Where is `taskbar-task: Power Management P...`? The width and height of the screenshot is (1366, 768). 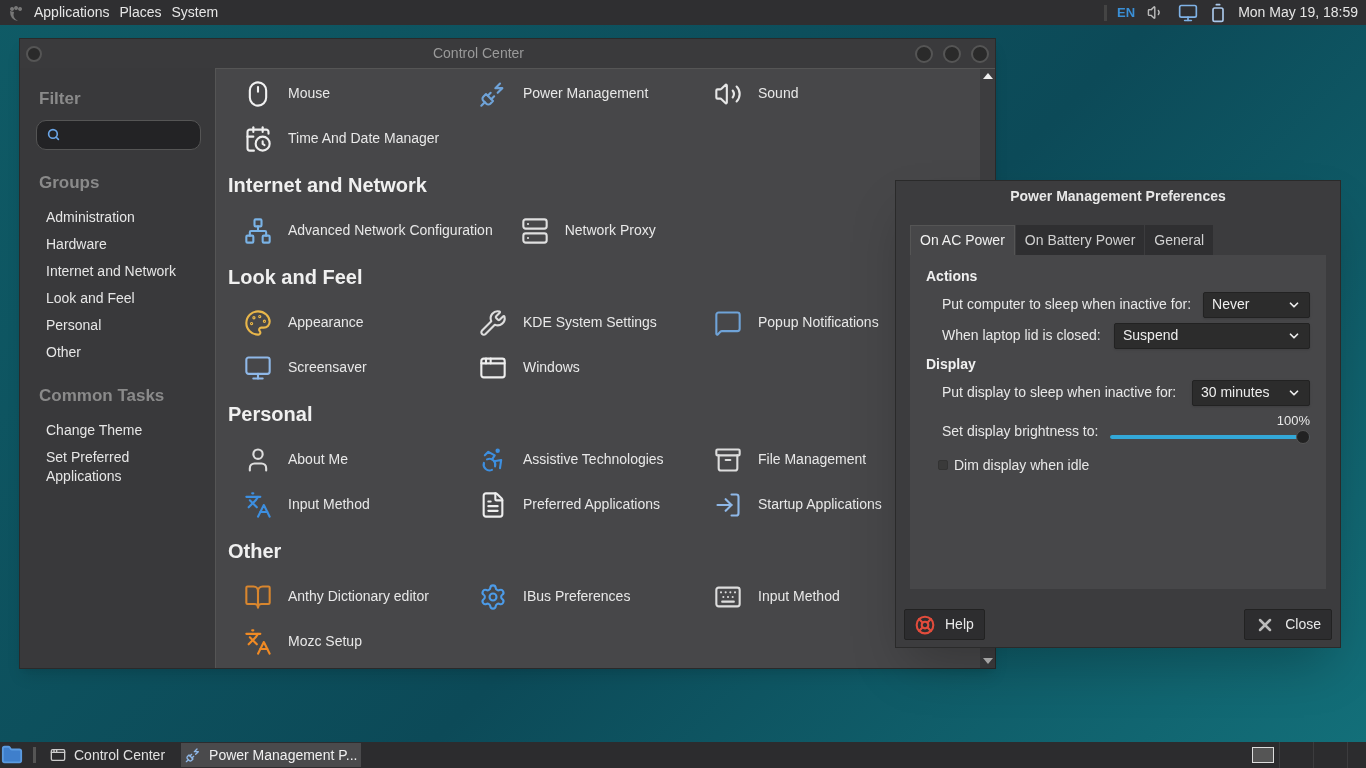 taskbar-task: Power Management P... is located at coordinates (271, 755).